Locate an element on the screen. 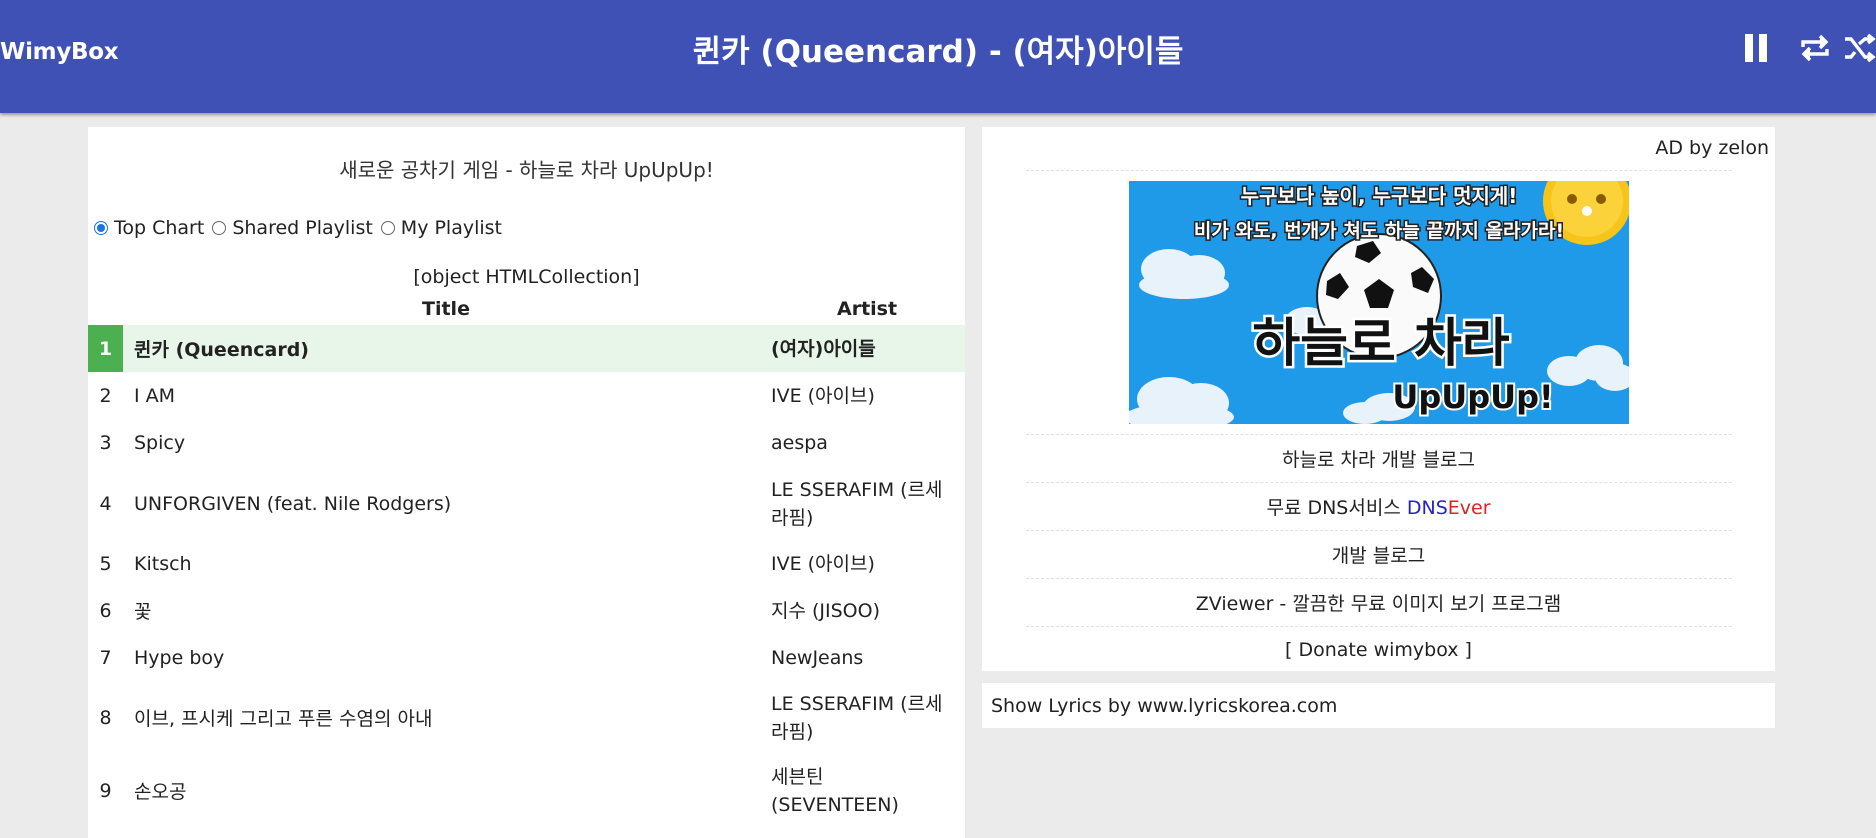 The height and width of the screenshot is (838, 1876). debug-text: [object HTMLCollection] is located at coordinates (526, 277).